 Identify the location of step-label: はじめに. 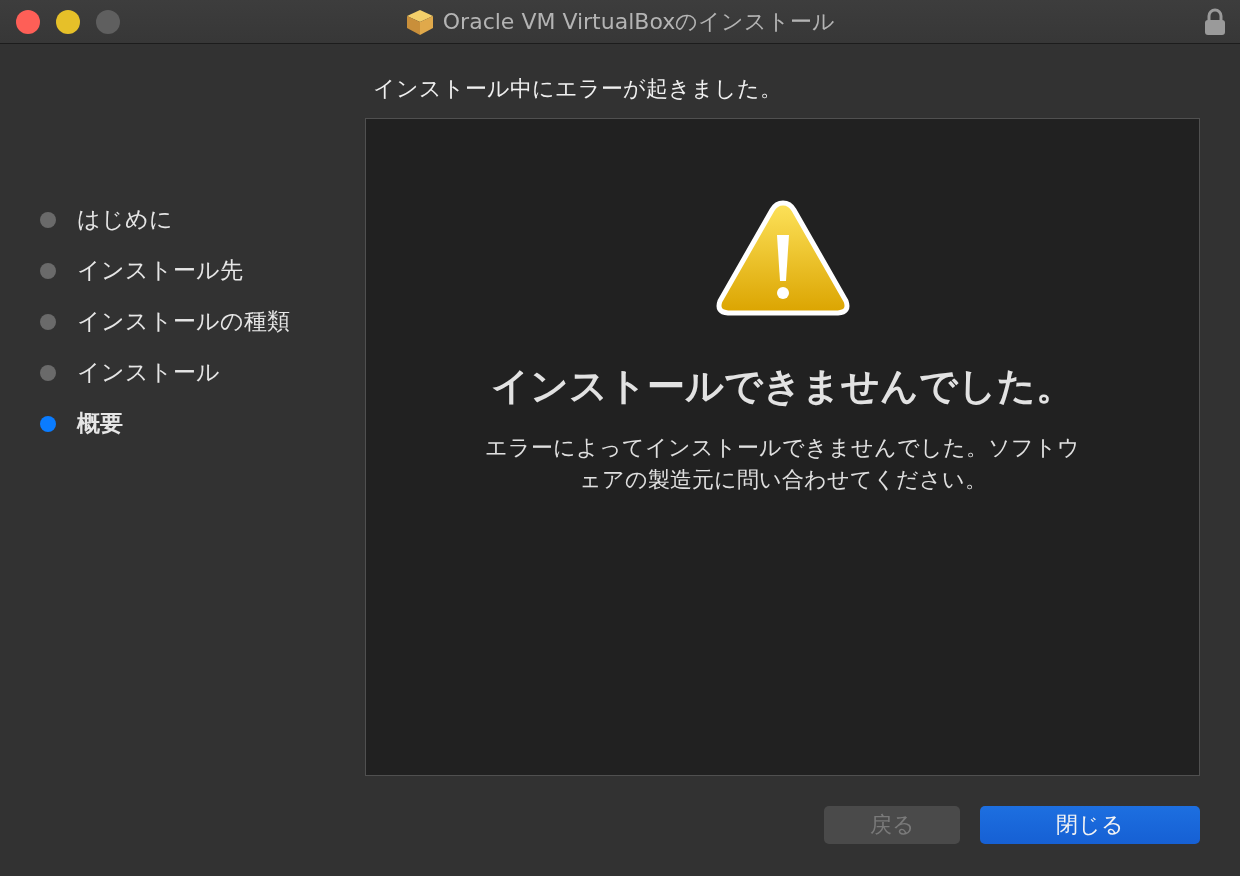
(125, 219).